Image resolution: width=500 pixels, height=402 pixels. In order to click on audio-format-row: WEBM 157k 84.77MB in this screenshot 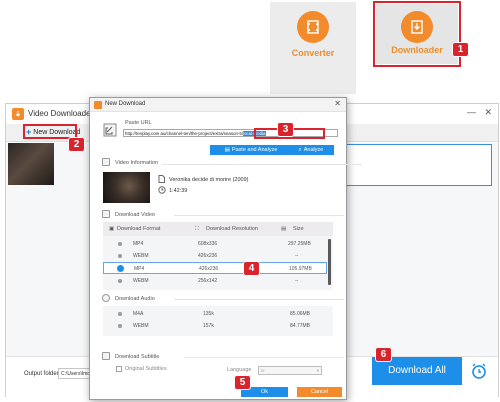, I will do `click(215, 326)`.